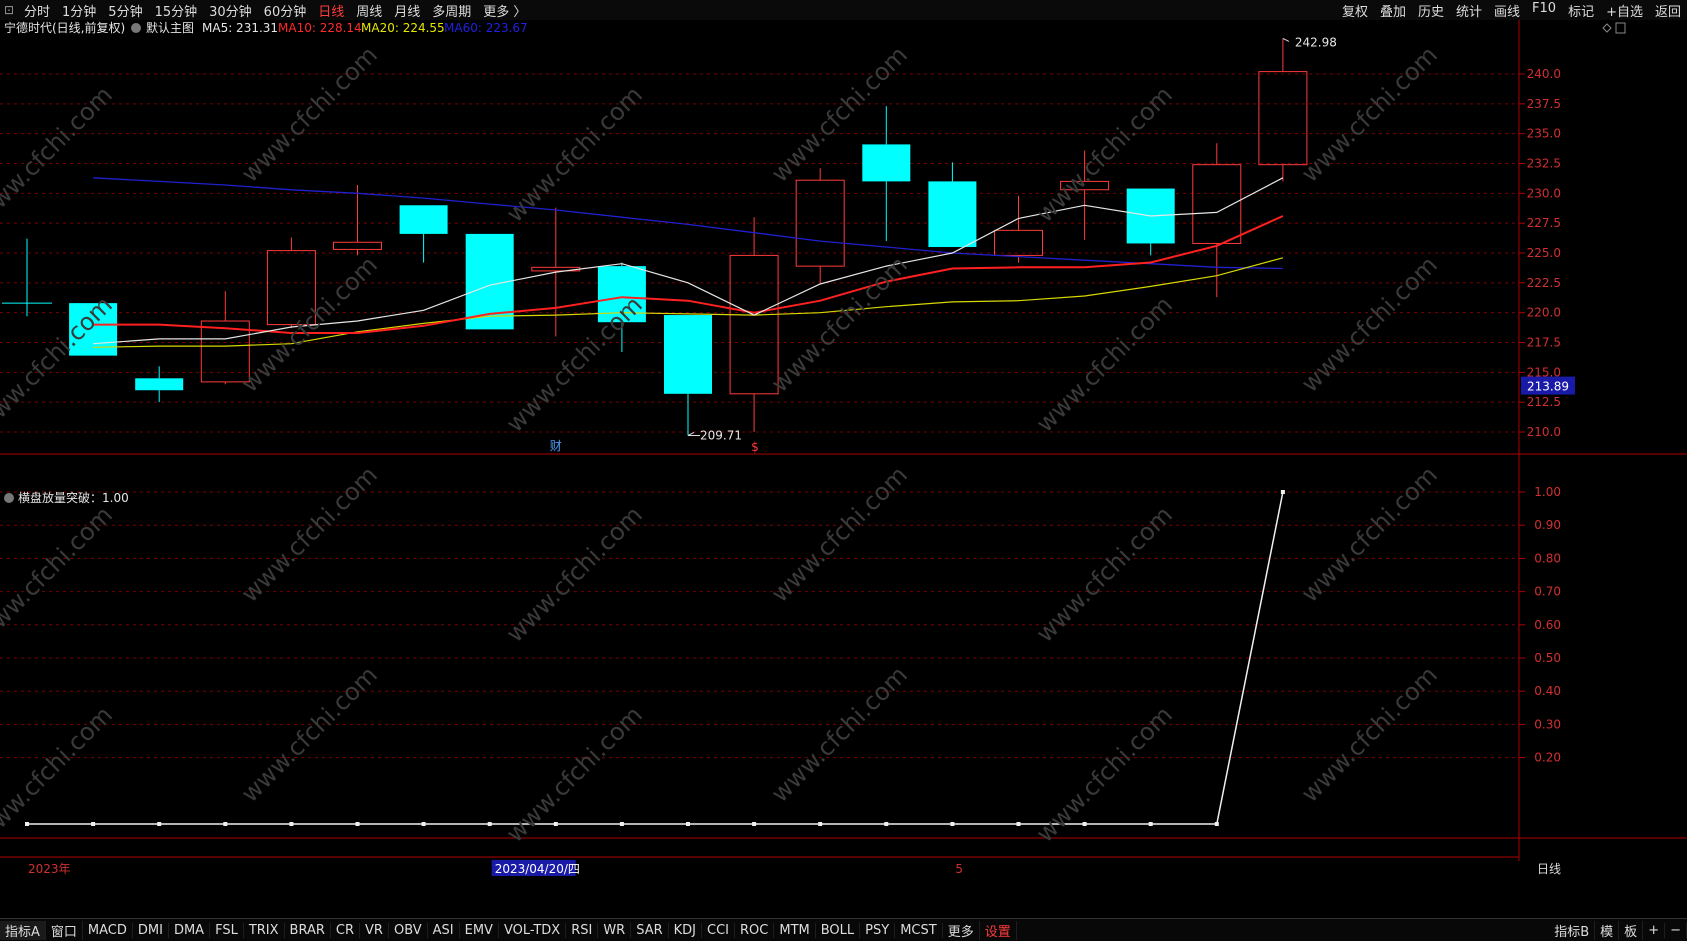 The height and width of the screenshot is (941, 1687). Describe the element at coordinates (961, 930) in the screenshot. I see `indicator-tab: 更多` at that location.